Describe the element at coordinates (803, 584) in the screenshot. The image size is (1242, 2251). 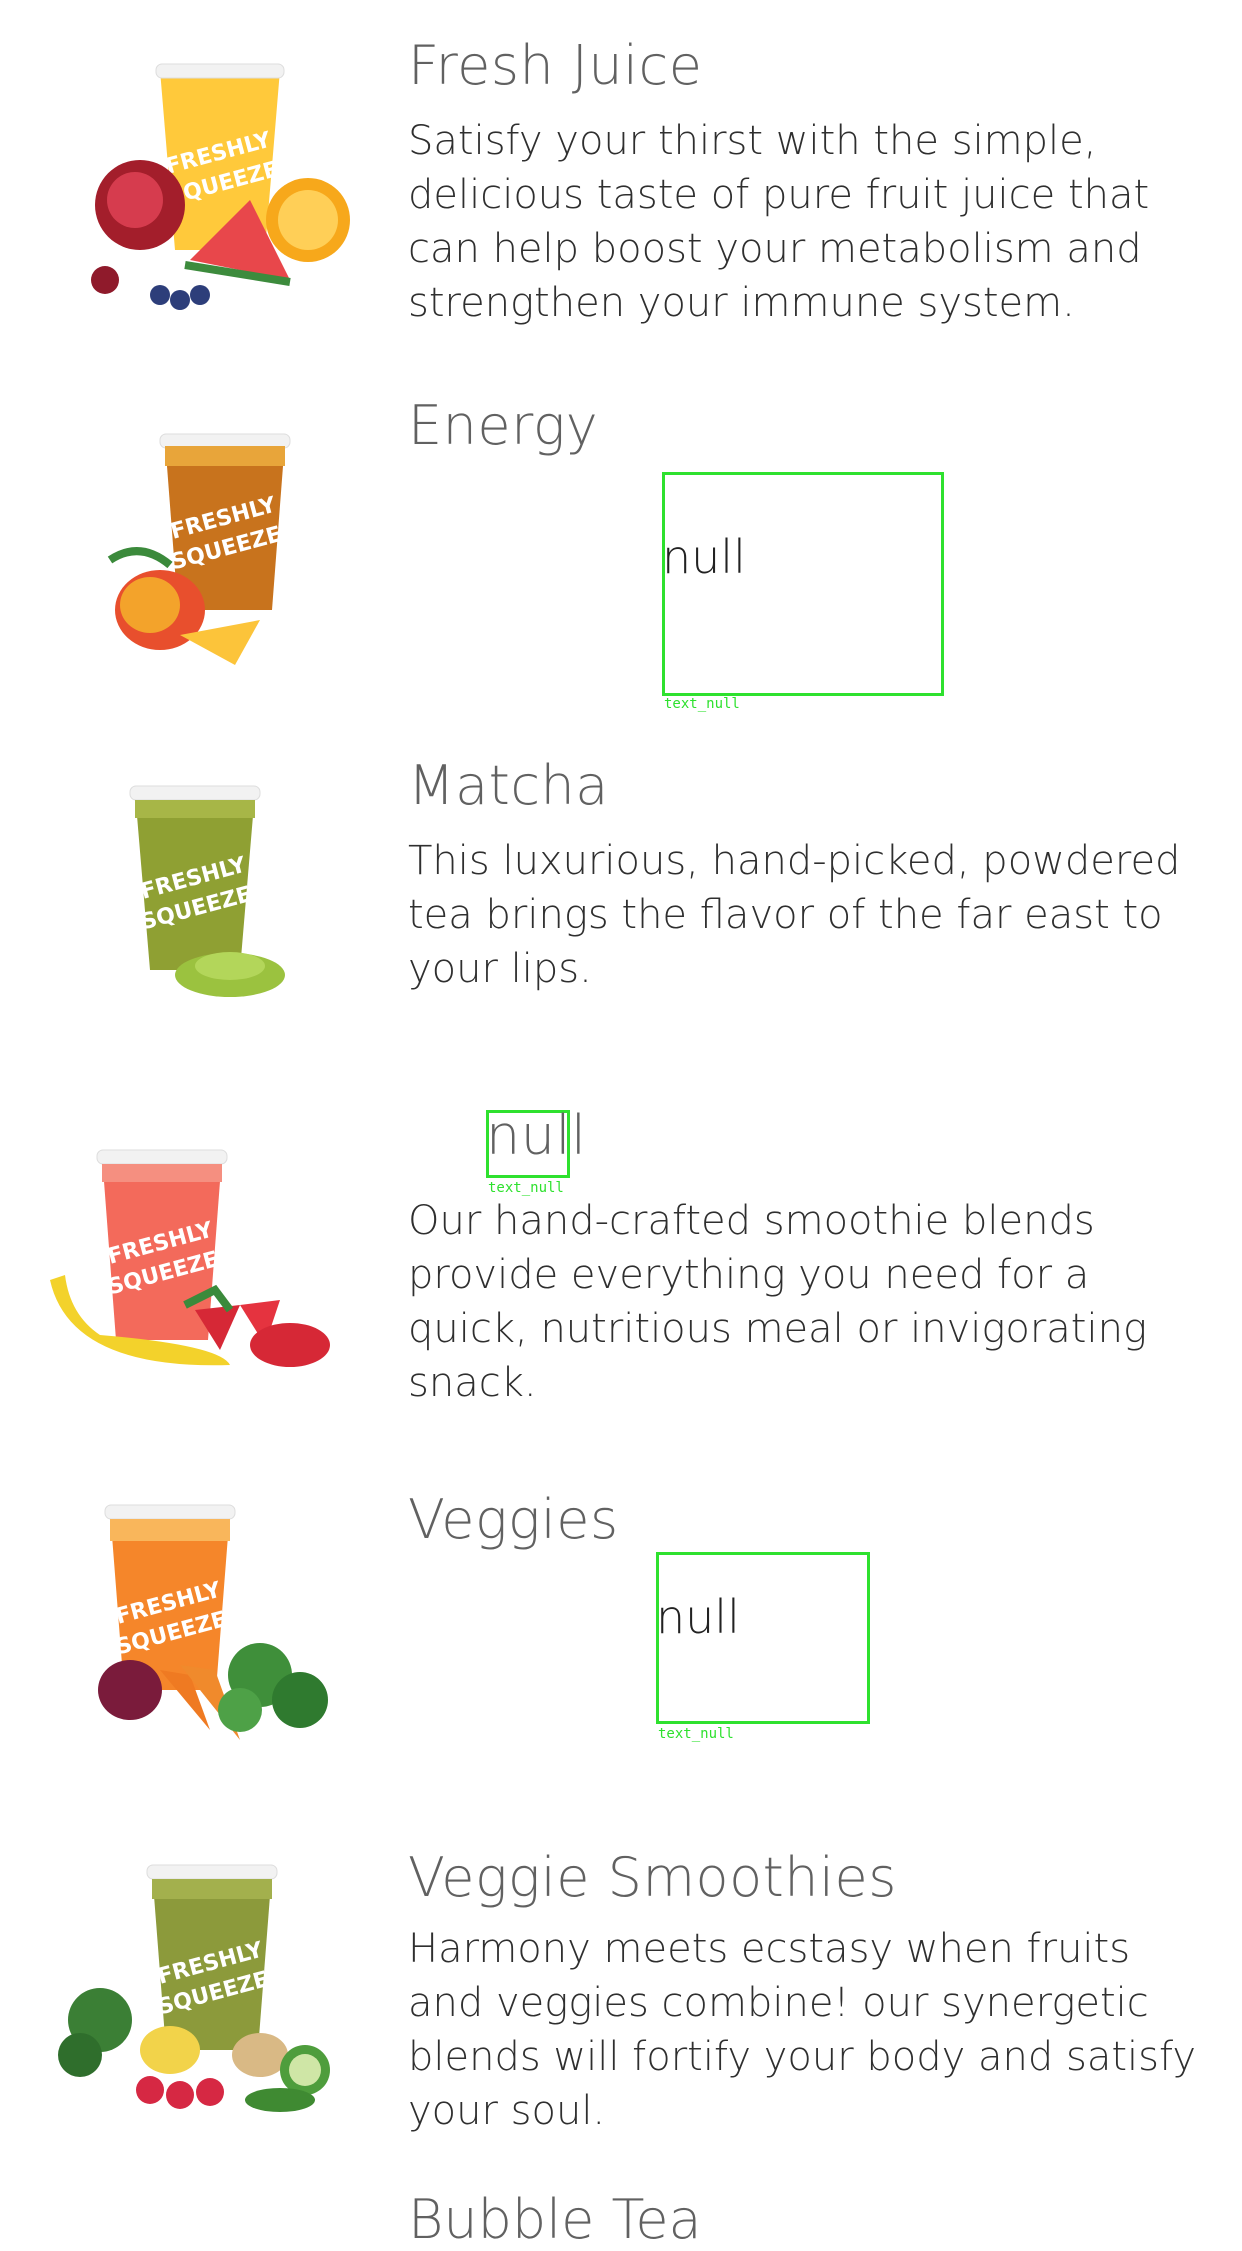
I see `null-debug-box` at that location.